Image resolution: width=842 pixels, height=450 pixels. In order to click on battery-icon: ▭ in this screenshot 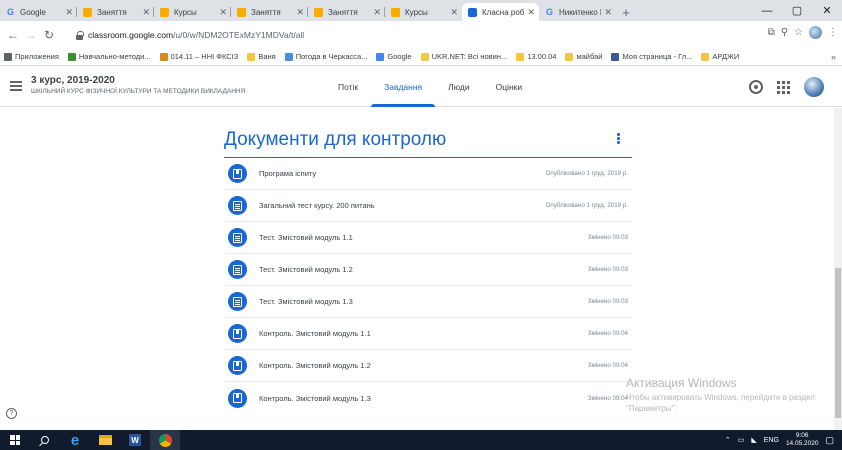, I will do `click(741, 440)`.